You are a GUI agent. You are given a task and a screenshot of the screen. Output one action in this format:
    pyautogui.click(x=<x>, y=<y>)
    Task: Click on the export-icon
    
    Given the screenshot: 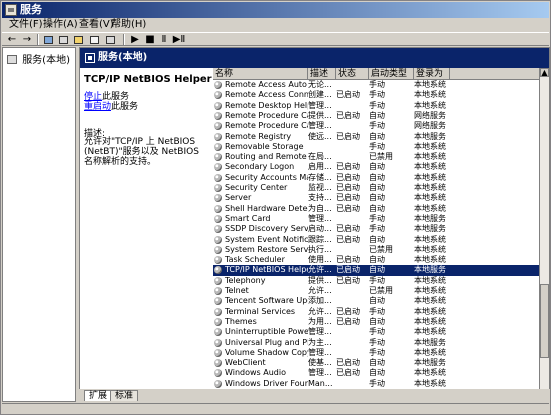 What is the action you would take?
    pyautogui.click(x=94, y=40)
    